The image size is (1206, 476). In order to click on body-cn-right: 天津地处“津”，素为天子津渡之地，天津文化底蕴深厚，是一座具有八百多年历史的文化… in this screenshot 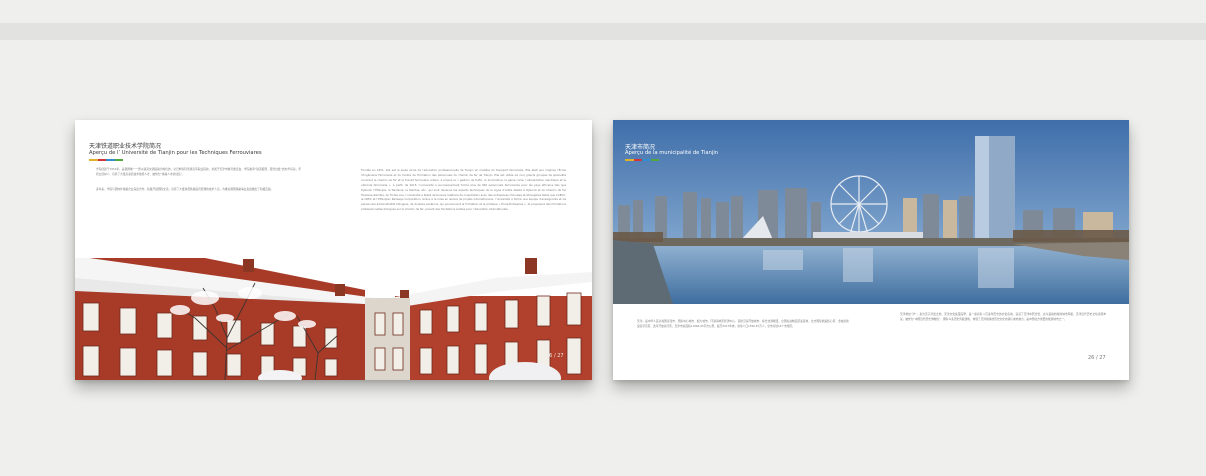, I will do `click(1003, 316)`.